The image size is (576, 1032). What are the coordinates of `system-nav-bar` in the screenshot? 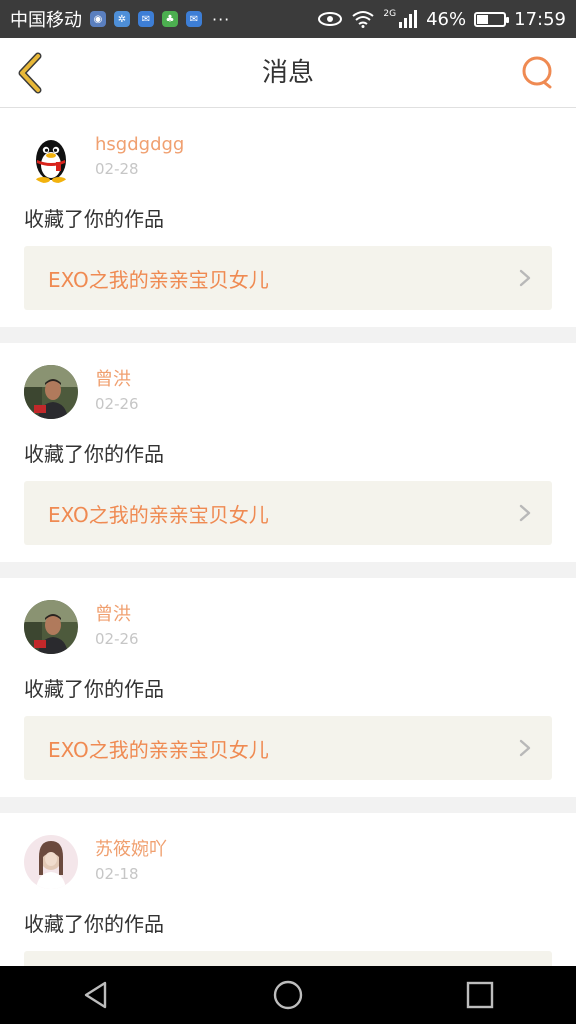 It's located at (288, 995).